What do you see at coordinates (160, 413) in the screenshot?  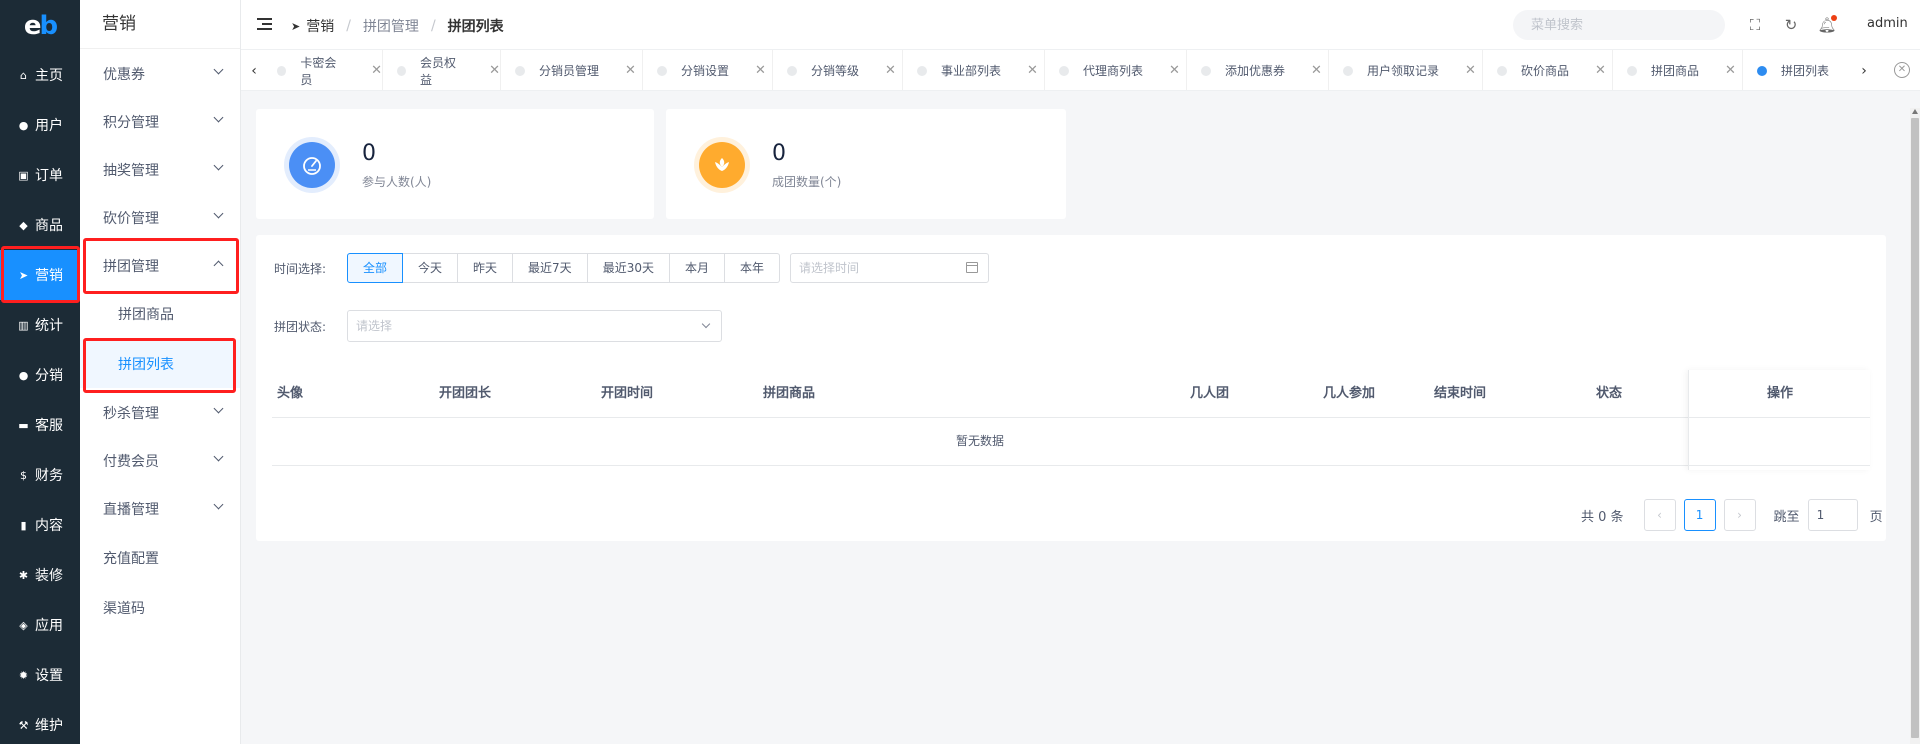 I see `submenu-item-flash-sale: 秒杀管理` at bounding box center [160, 413].